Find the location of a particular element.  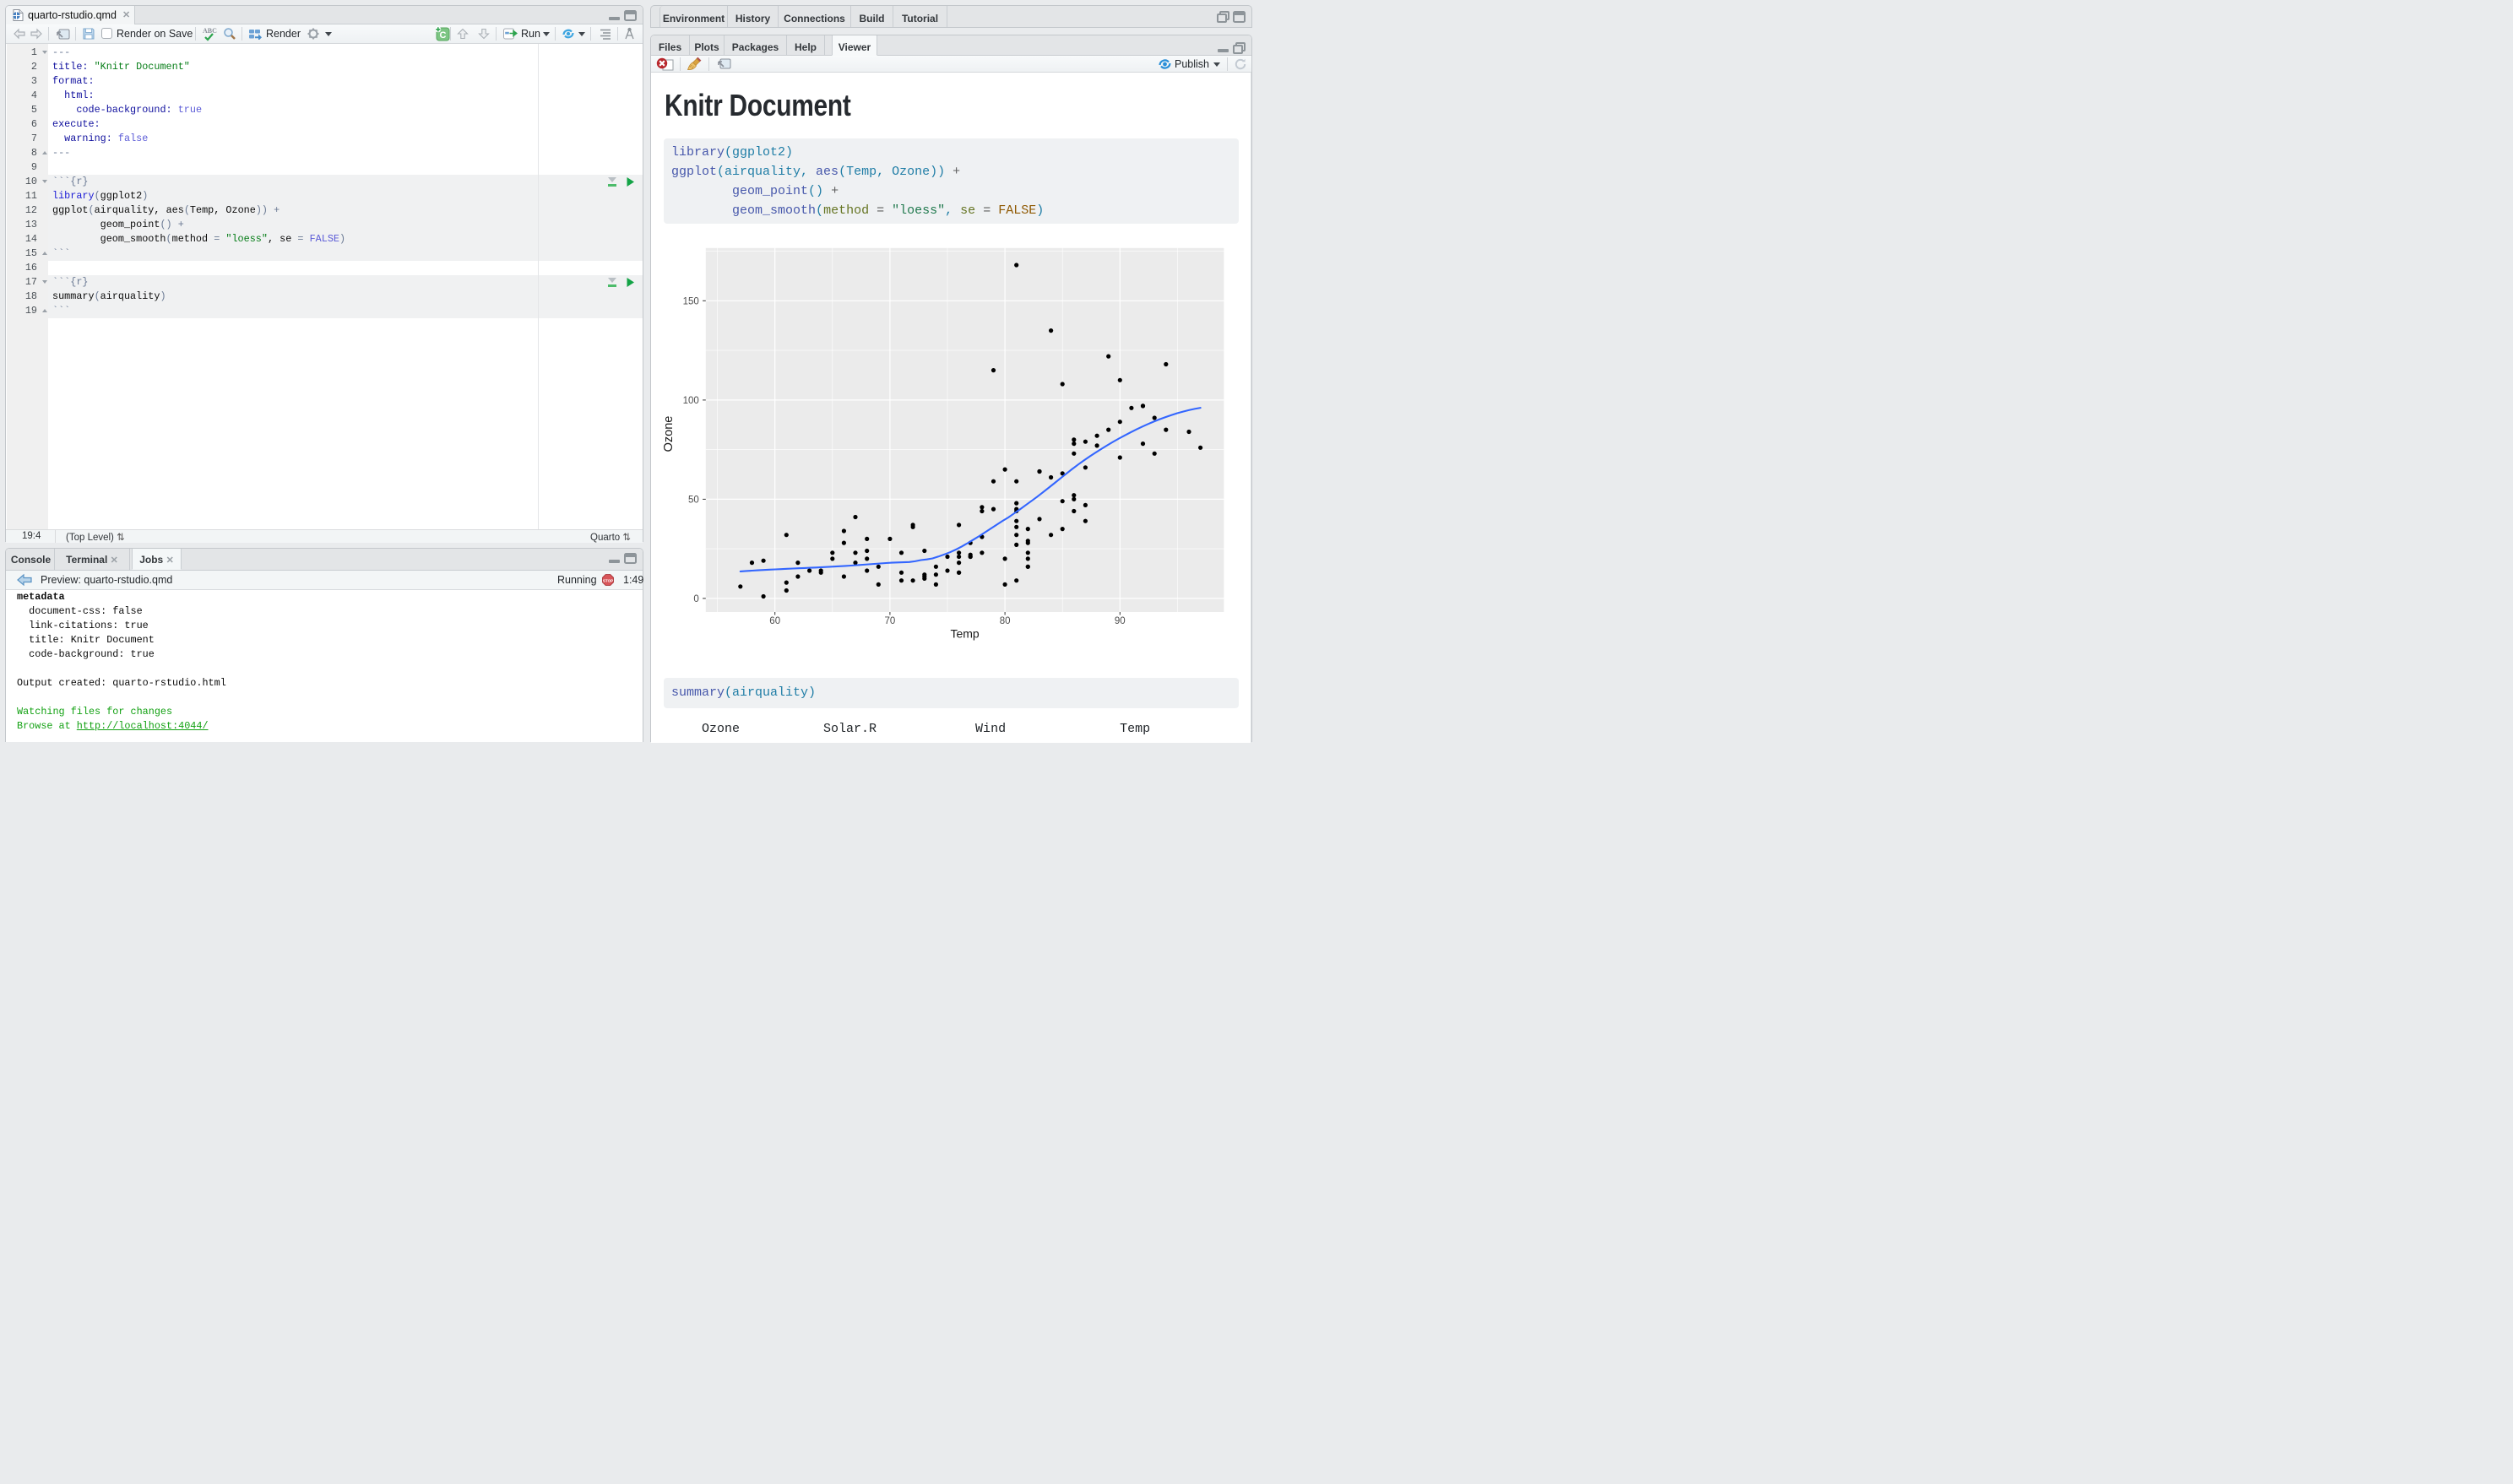

svg-text: 80 is located at coordinates (1005, 621).